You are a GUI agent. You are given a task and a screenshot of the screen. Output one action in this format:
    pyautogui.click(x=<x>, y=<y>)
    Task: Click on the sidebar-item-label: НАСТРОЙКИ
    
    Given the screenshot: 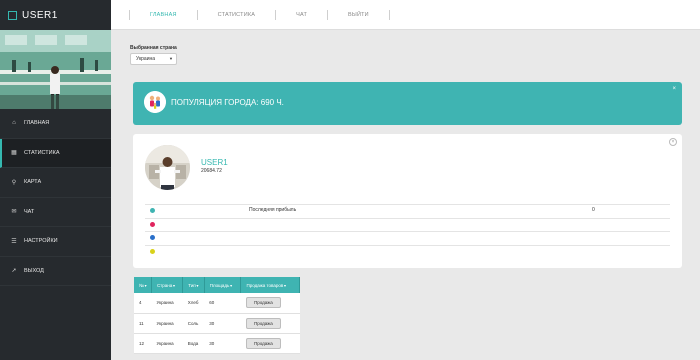 What is the action you would take?
    pyautogui.click(x=41, y=241)
    